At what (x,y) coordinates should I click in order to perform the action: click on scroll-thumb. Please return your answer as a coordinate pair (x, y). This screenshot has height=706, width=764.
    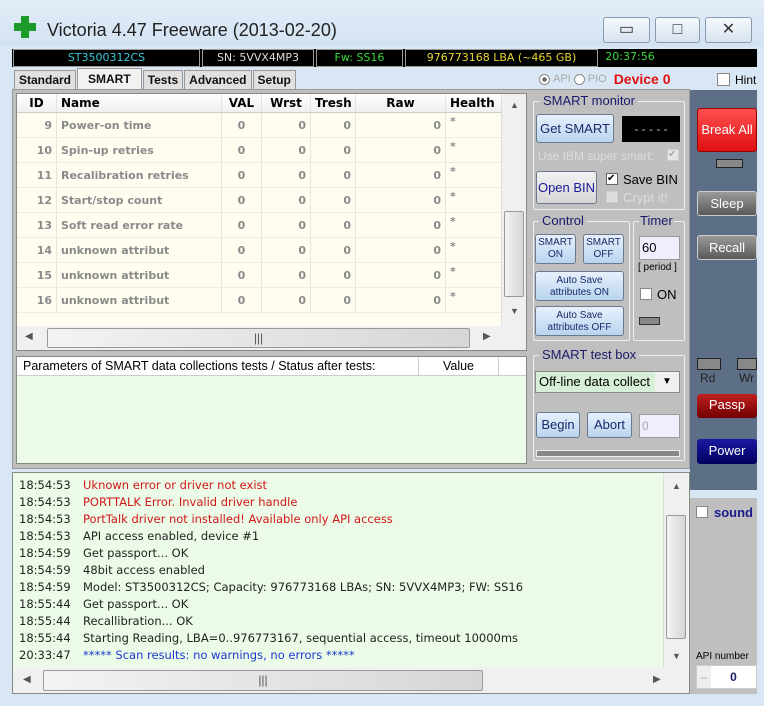
    Looking at the image, I should click on (514, 254).